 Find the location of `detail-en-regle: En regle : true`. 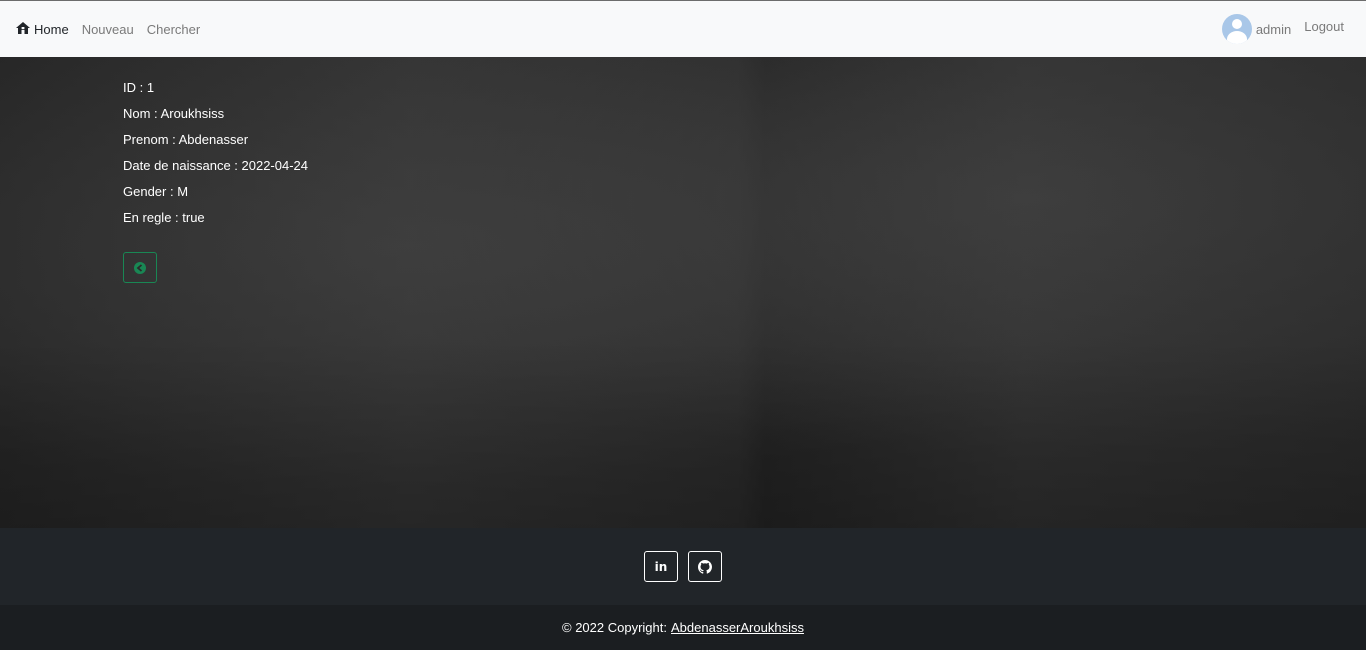

detail-en-regle: En regle : true is located at coordinates (164, 217).